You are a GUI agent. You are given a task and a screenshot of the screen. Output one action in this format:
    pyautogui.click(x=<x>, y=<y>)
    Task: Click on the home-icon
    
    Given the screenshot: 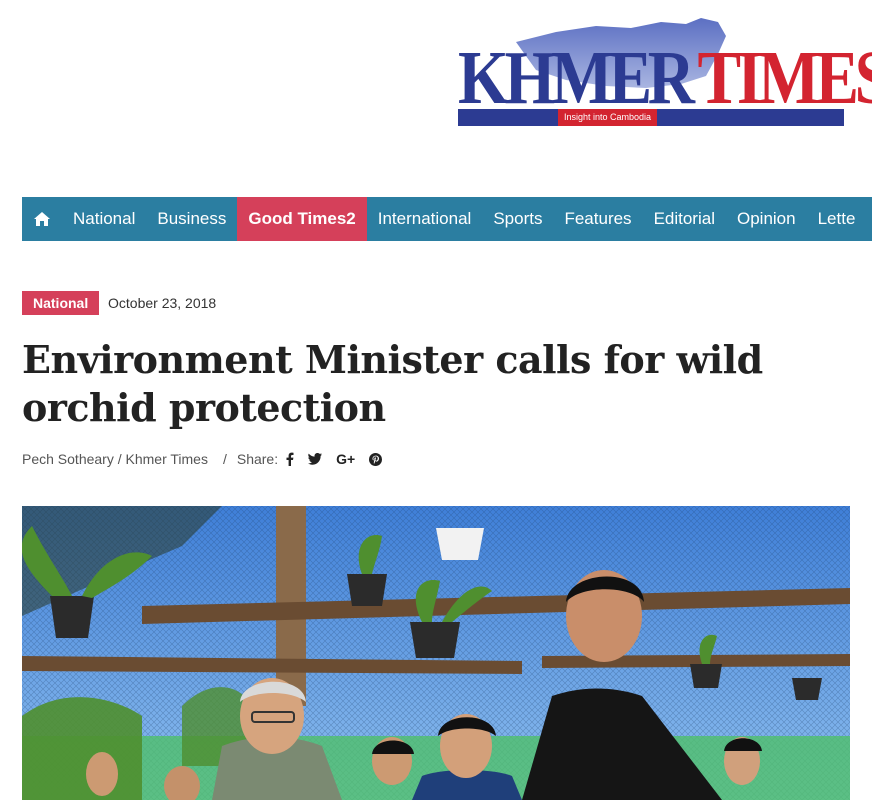 What is the action you would take?
    pyautogui.click(x=42, y=219)
    